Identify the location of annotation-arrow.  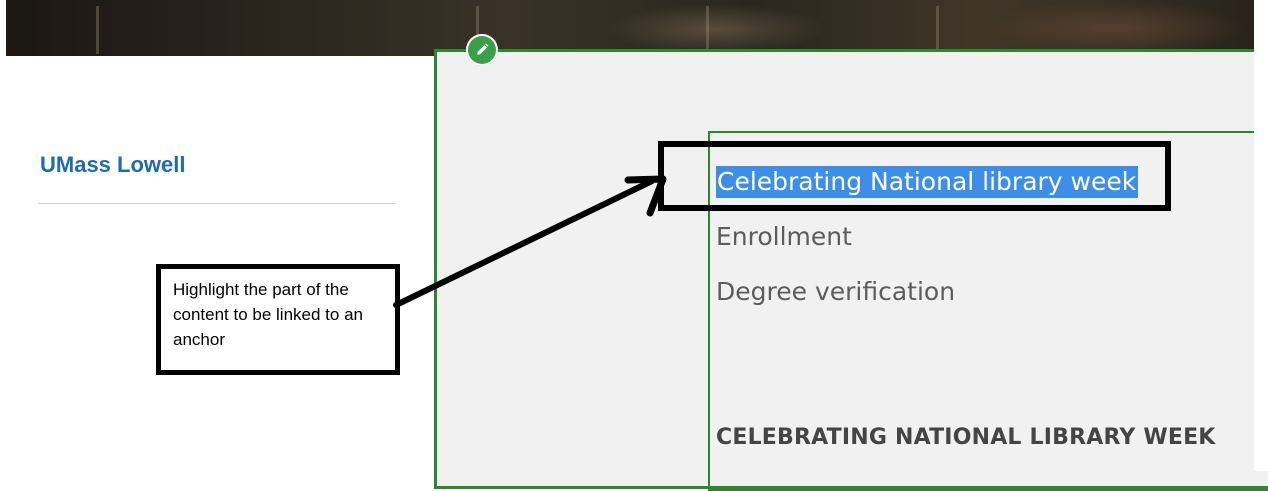
(530, 241).